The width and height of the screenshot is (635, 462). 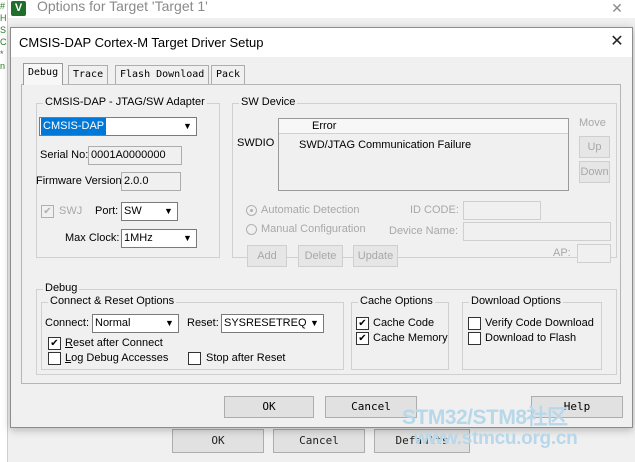 I want to click on manual-configuration-label: Manual Configuration, so click(x=313, y=229).